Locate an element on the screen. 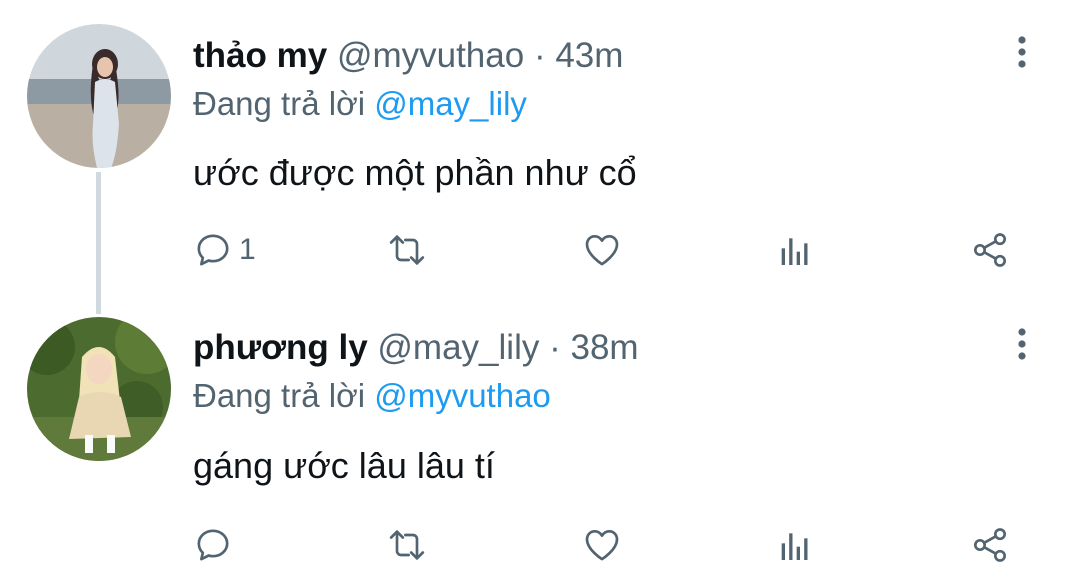 This screenshot has width=1080, height=581. timestamp: 38m is located at coordinates (604, 347).